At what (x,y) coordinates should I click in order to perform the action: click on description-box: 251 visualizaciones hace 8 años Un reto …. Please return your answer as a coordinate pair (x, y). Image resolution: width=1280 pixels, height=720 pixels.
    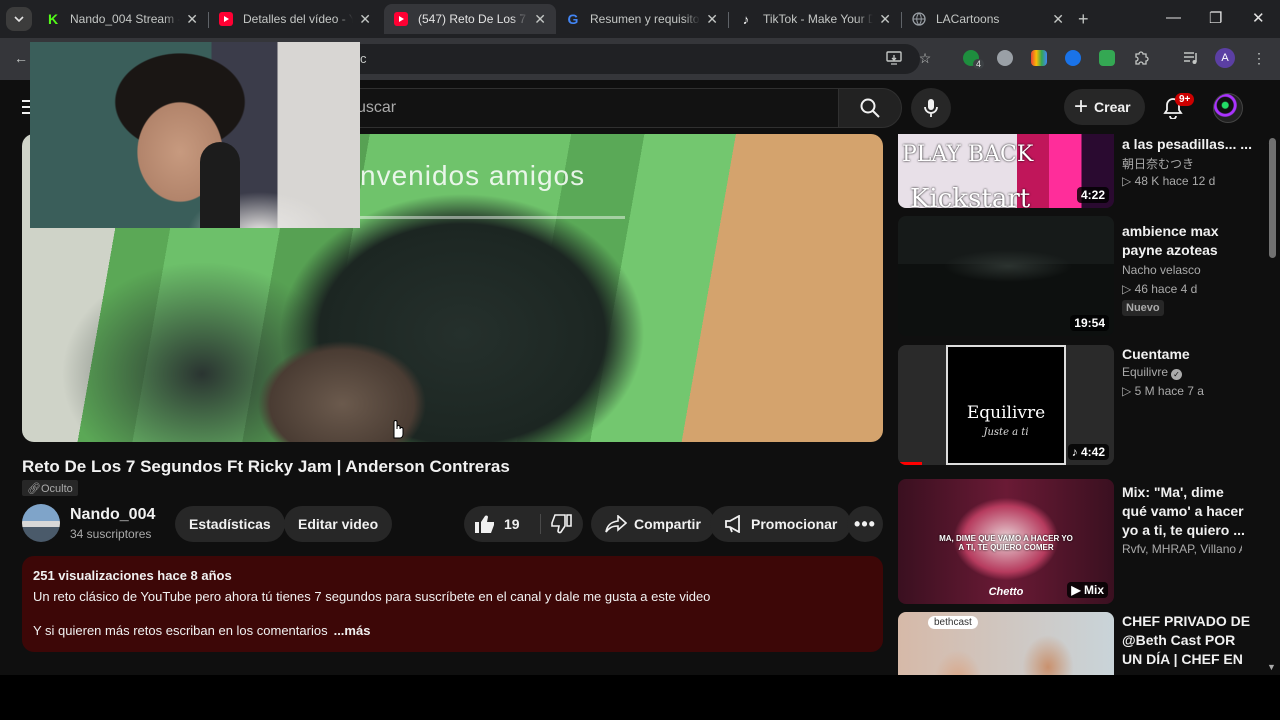
    Looking at the image, I should click on (452, 604).